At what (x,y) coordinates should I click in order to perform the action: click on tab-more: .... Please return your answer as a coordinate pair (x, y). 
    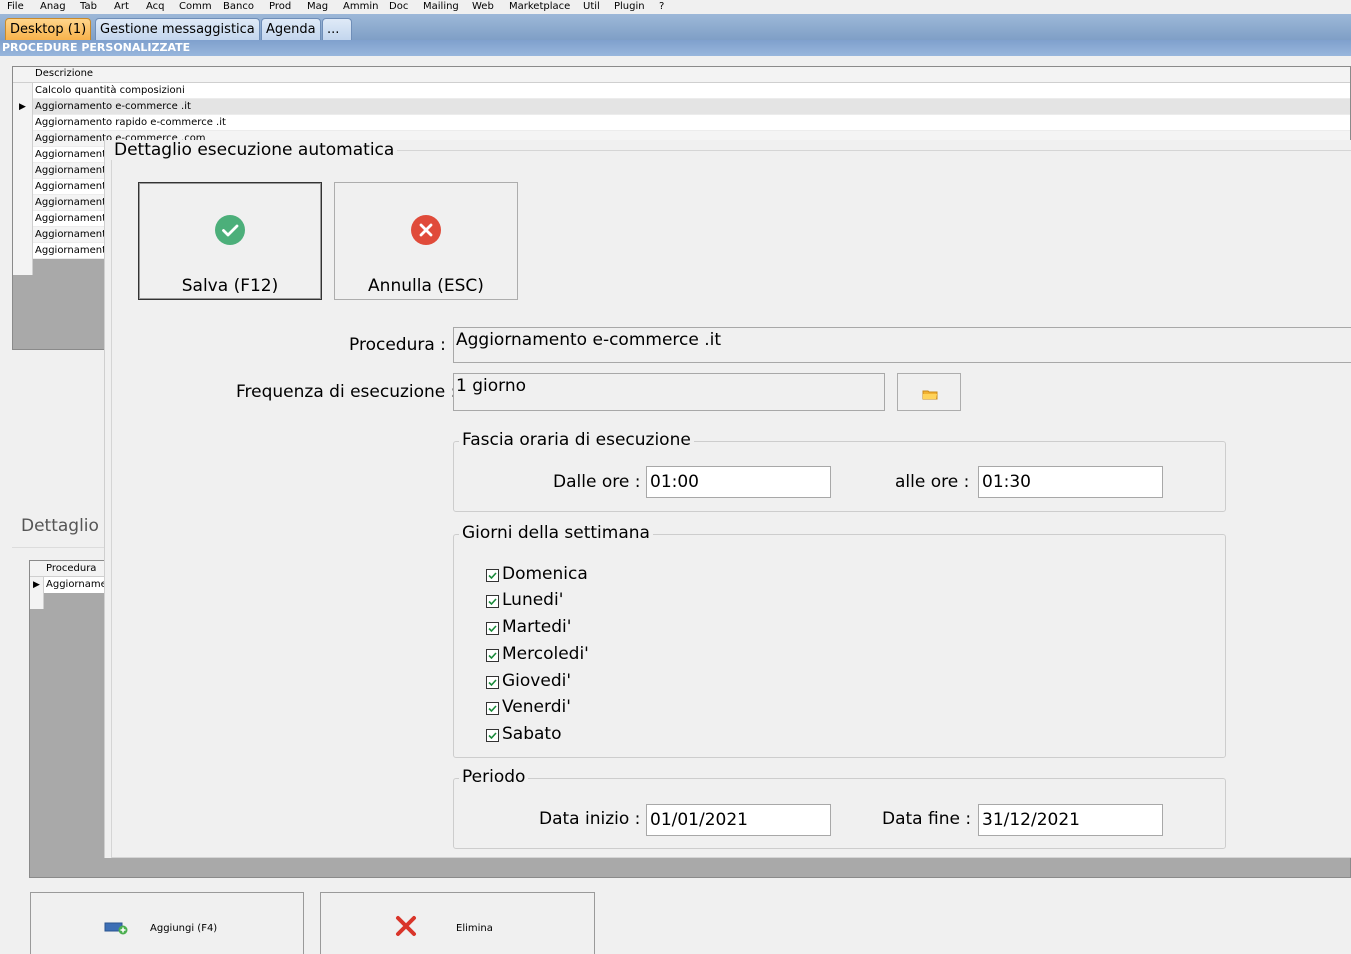
    Looking at the image, I should click on (337, 29).